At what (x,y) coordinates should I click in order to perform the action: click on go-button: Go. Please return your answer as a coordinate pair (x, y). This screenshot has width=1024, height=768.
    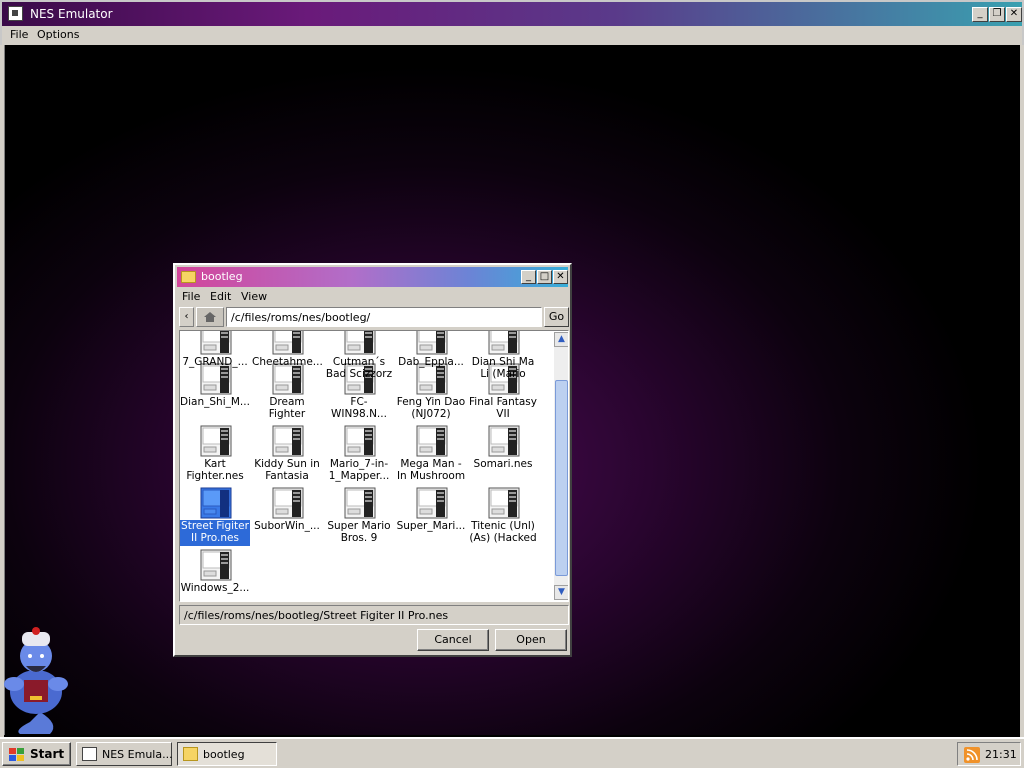
    Looking at the image, I should click on (556, 317).